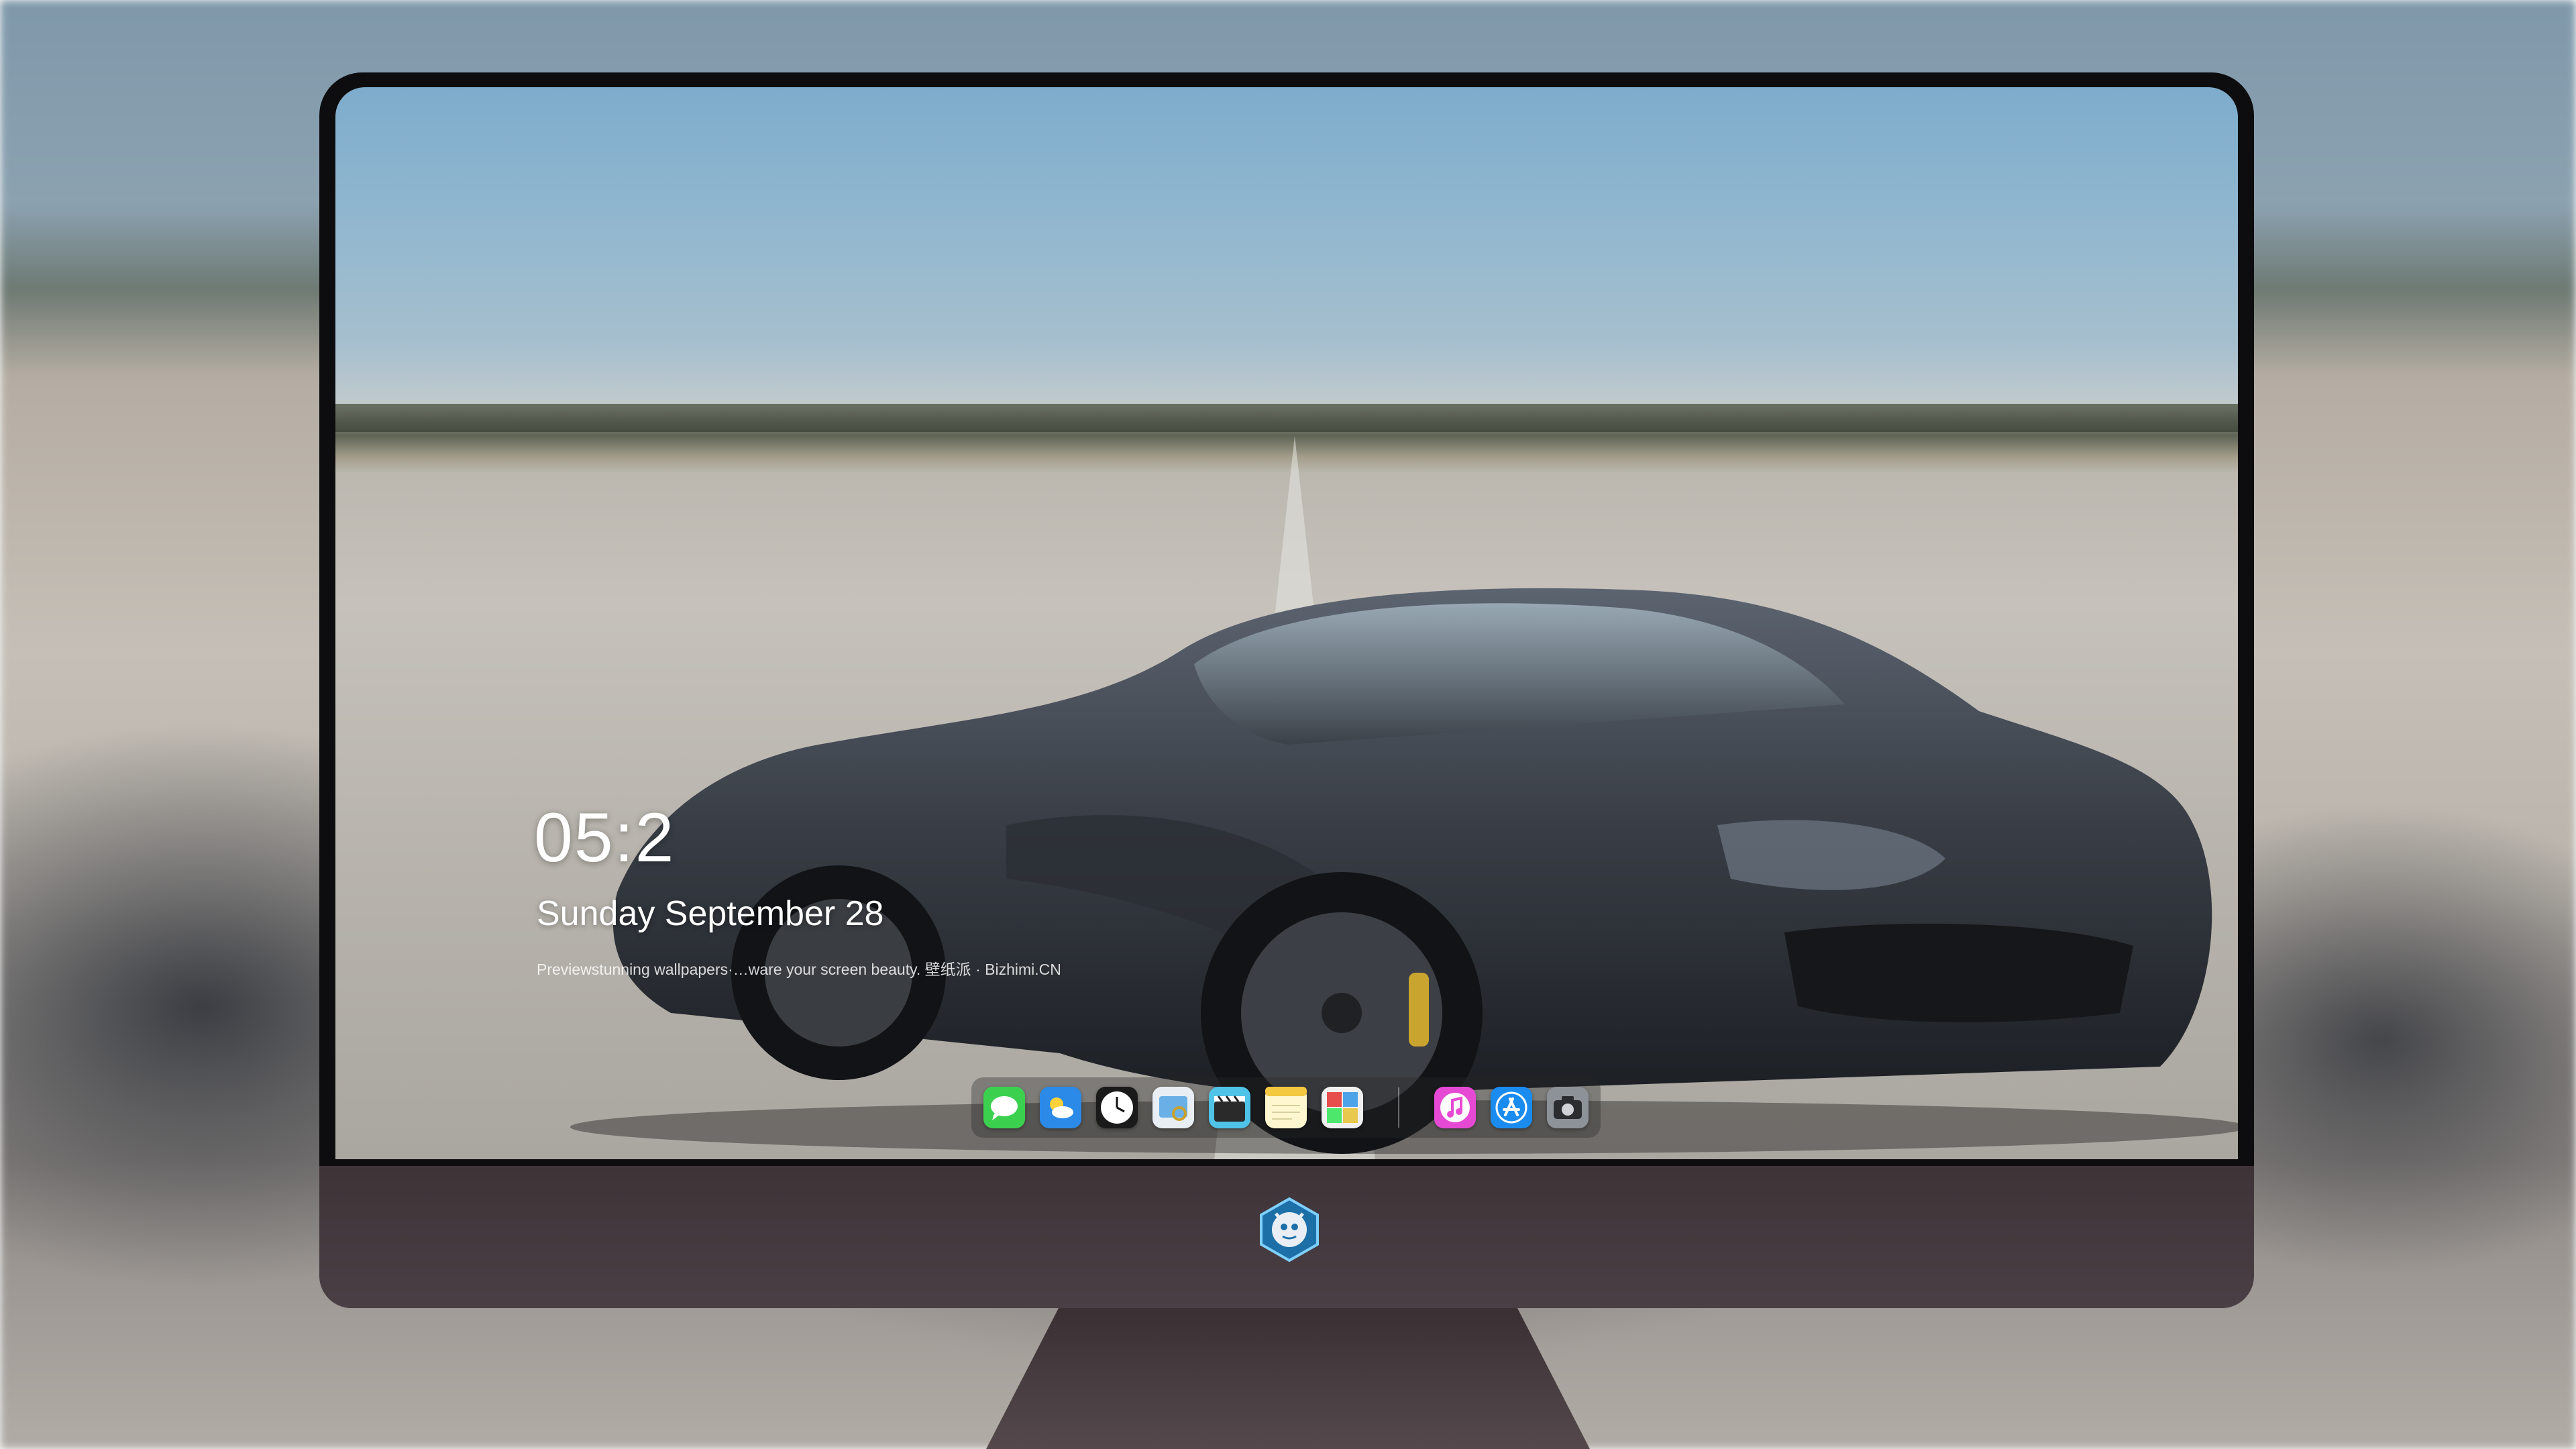 Image resolution: width=2576 pixels, height=1449 pixels. Describe the element at coordinates (1455, 1107) in the screenshot. I see `music-icon` at that location.